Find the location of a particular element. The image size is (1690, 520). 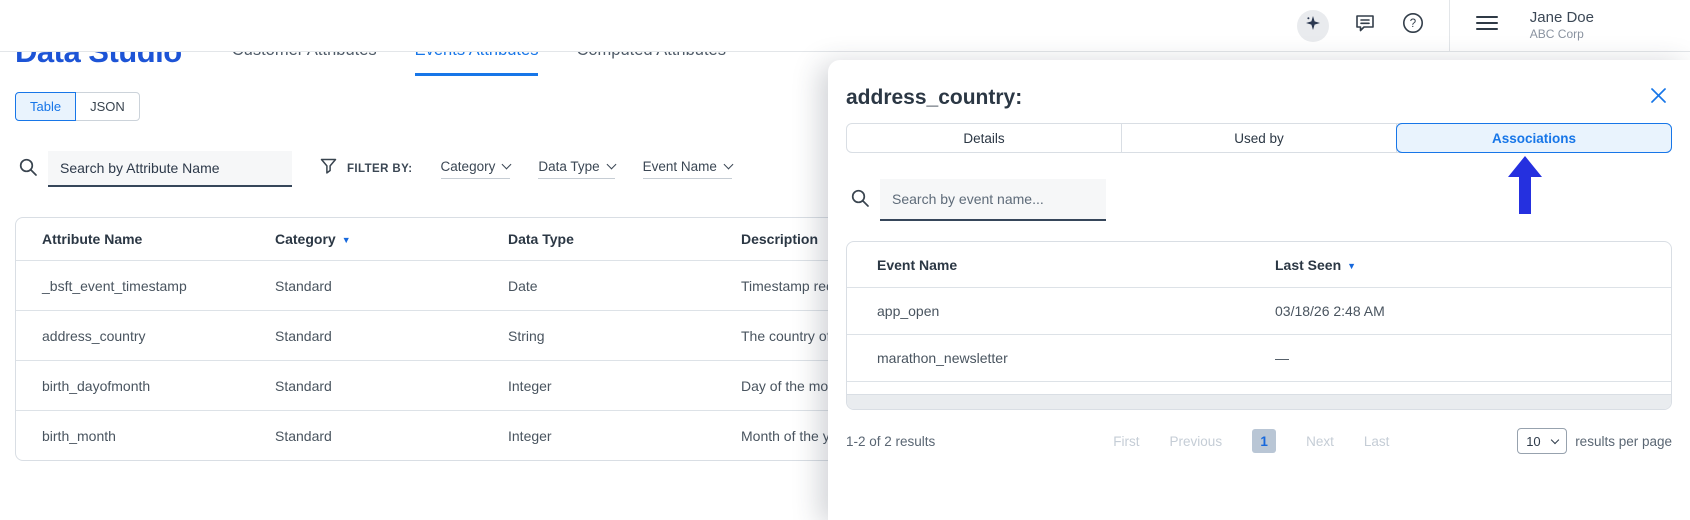

chat-icon is located at coordinates (1365, 25).